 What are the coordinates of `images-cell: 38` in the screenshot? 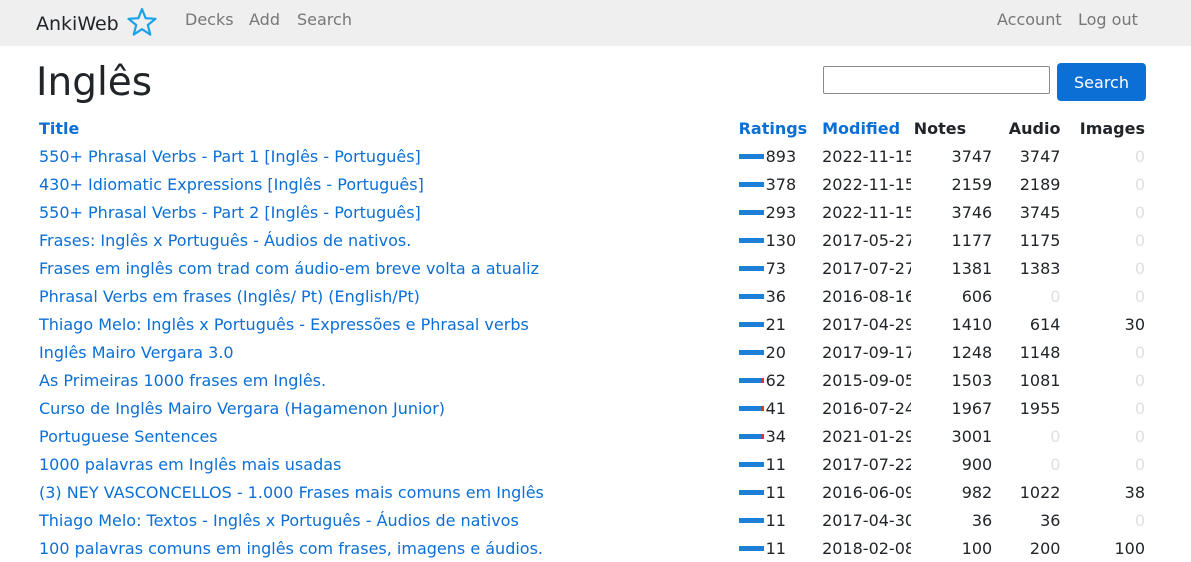 It's located at (1134, 492).